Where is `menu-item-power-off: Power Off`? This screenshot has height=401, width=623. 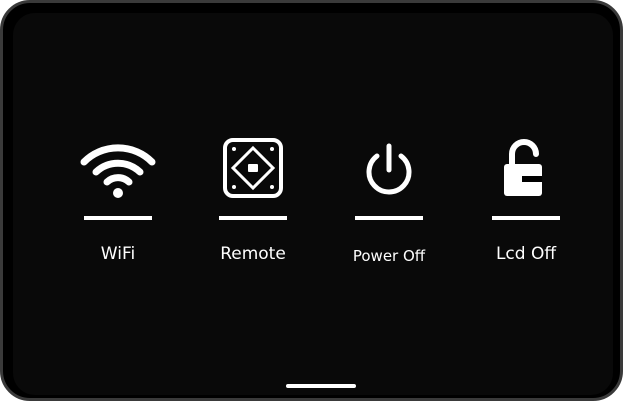 menu-item-power-off: Power Off is located at coordinates (389, 203).